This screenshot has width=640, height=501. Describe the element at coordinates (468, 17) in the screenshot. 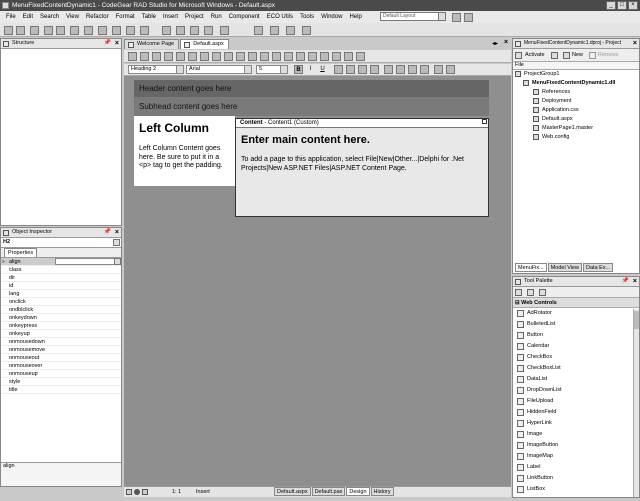

I see `set-layout-icon` at that location.